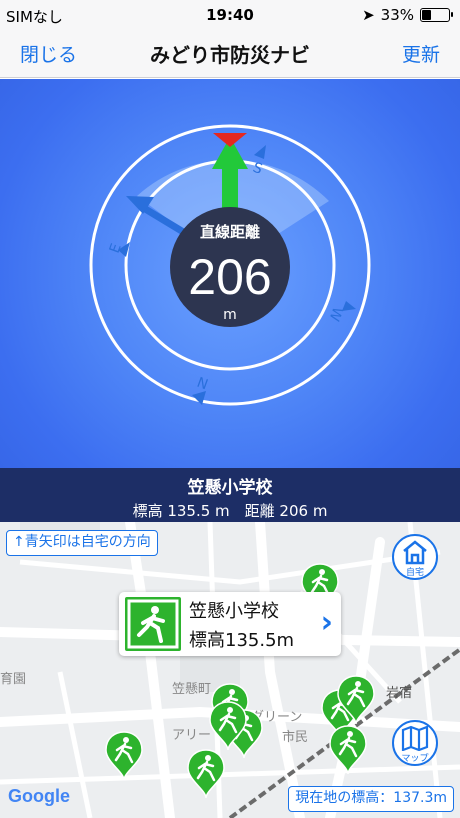 The width and height of the screenshot is (460, 818). I want to click on south-marker, so click(260, 152).